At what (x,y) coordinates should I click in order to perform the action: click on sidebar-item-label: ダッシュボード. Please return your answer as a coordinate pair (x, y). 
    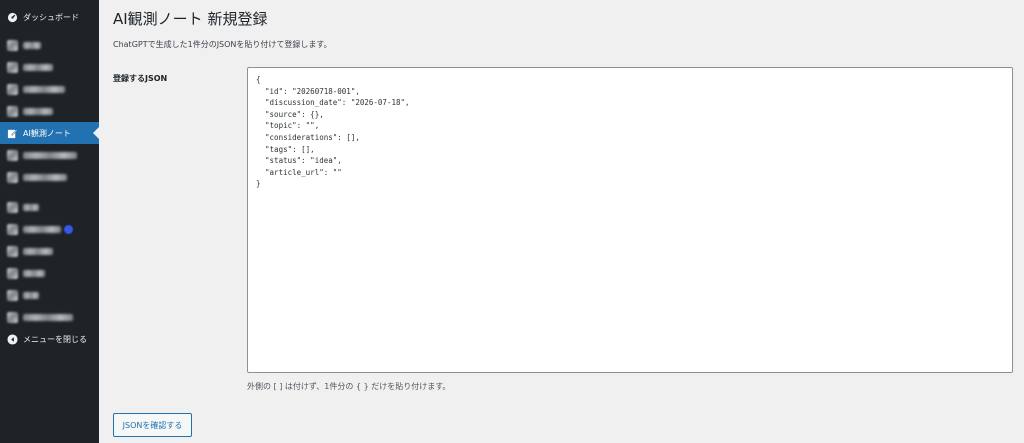
    Looking at the image, I should click on (51, 17).